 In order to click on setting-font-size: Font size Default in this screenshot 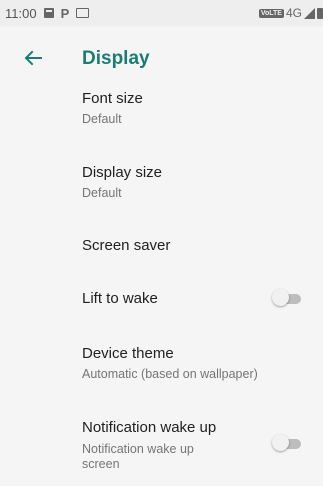, I will do `click(161, 115)`.